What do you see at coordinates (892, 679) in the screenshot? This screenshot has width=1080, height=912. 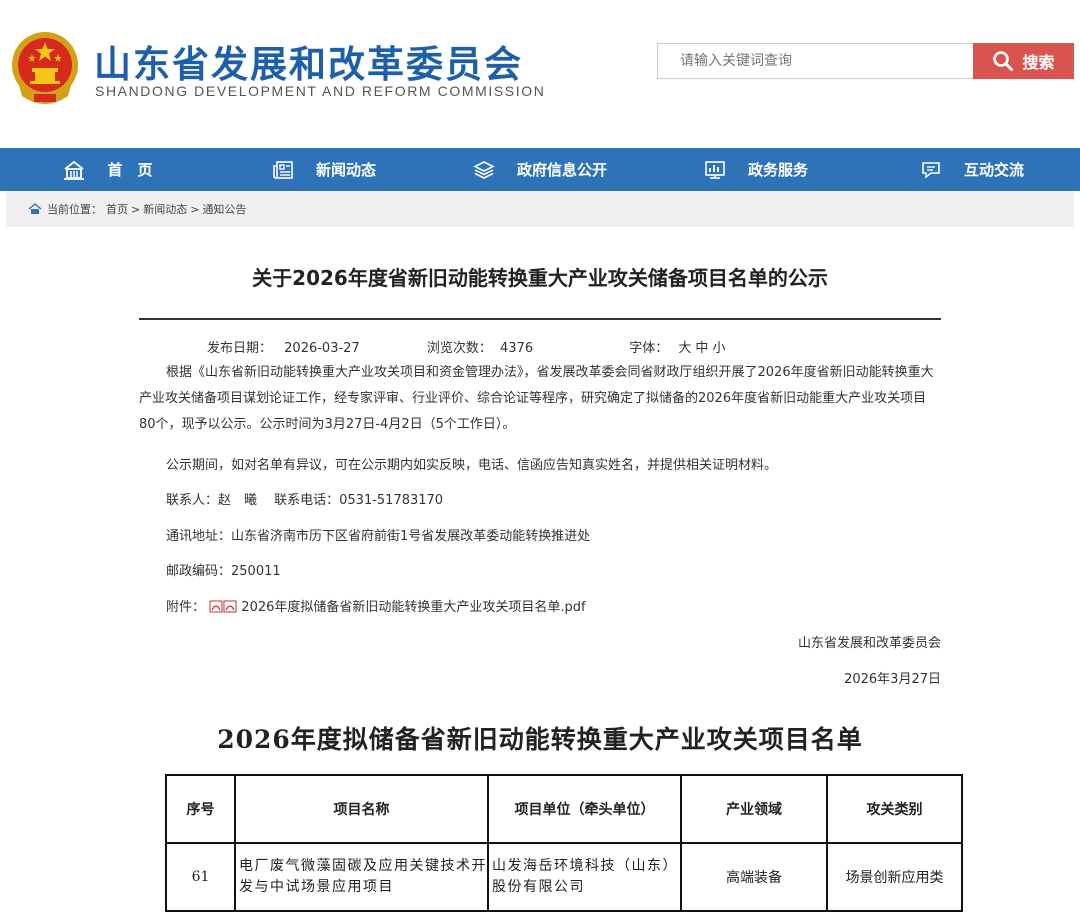 I see `signature-date: 2026年3月27日` at bounding box center [892, 679].